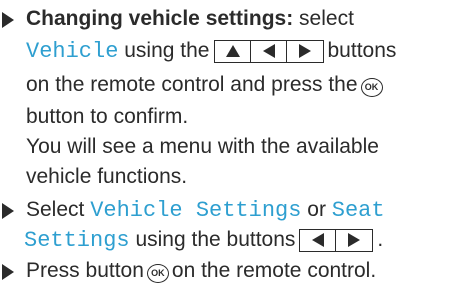 The width and height of the screenshot is (467, 286). I want to click on step-1-text-7: vehicle functions., so click(107, 176).